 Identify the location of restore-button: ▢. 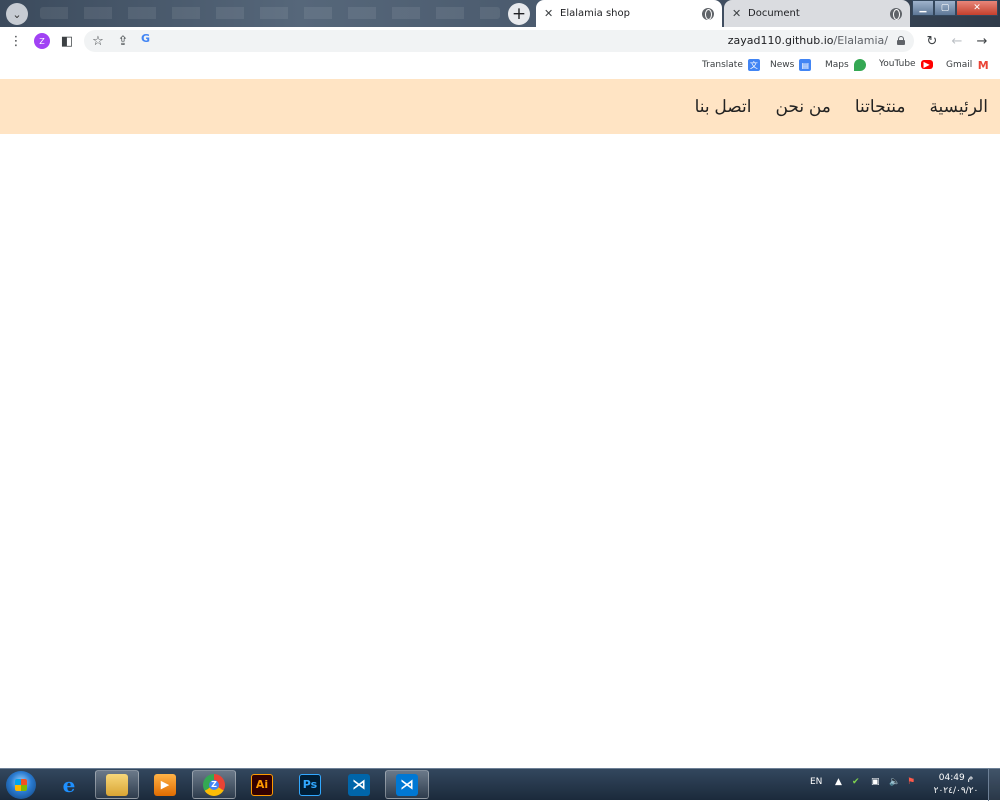
(945, 8).